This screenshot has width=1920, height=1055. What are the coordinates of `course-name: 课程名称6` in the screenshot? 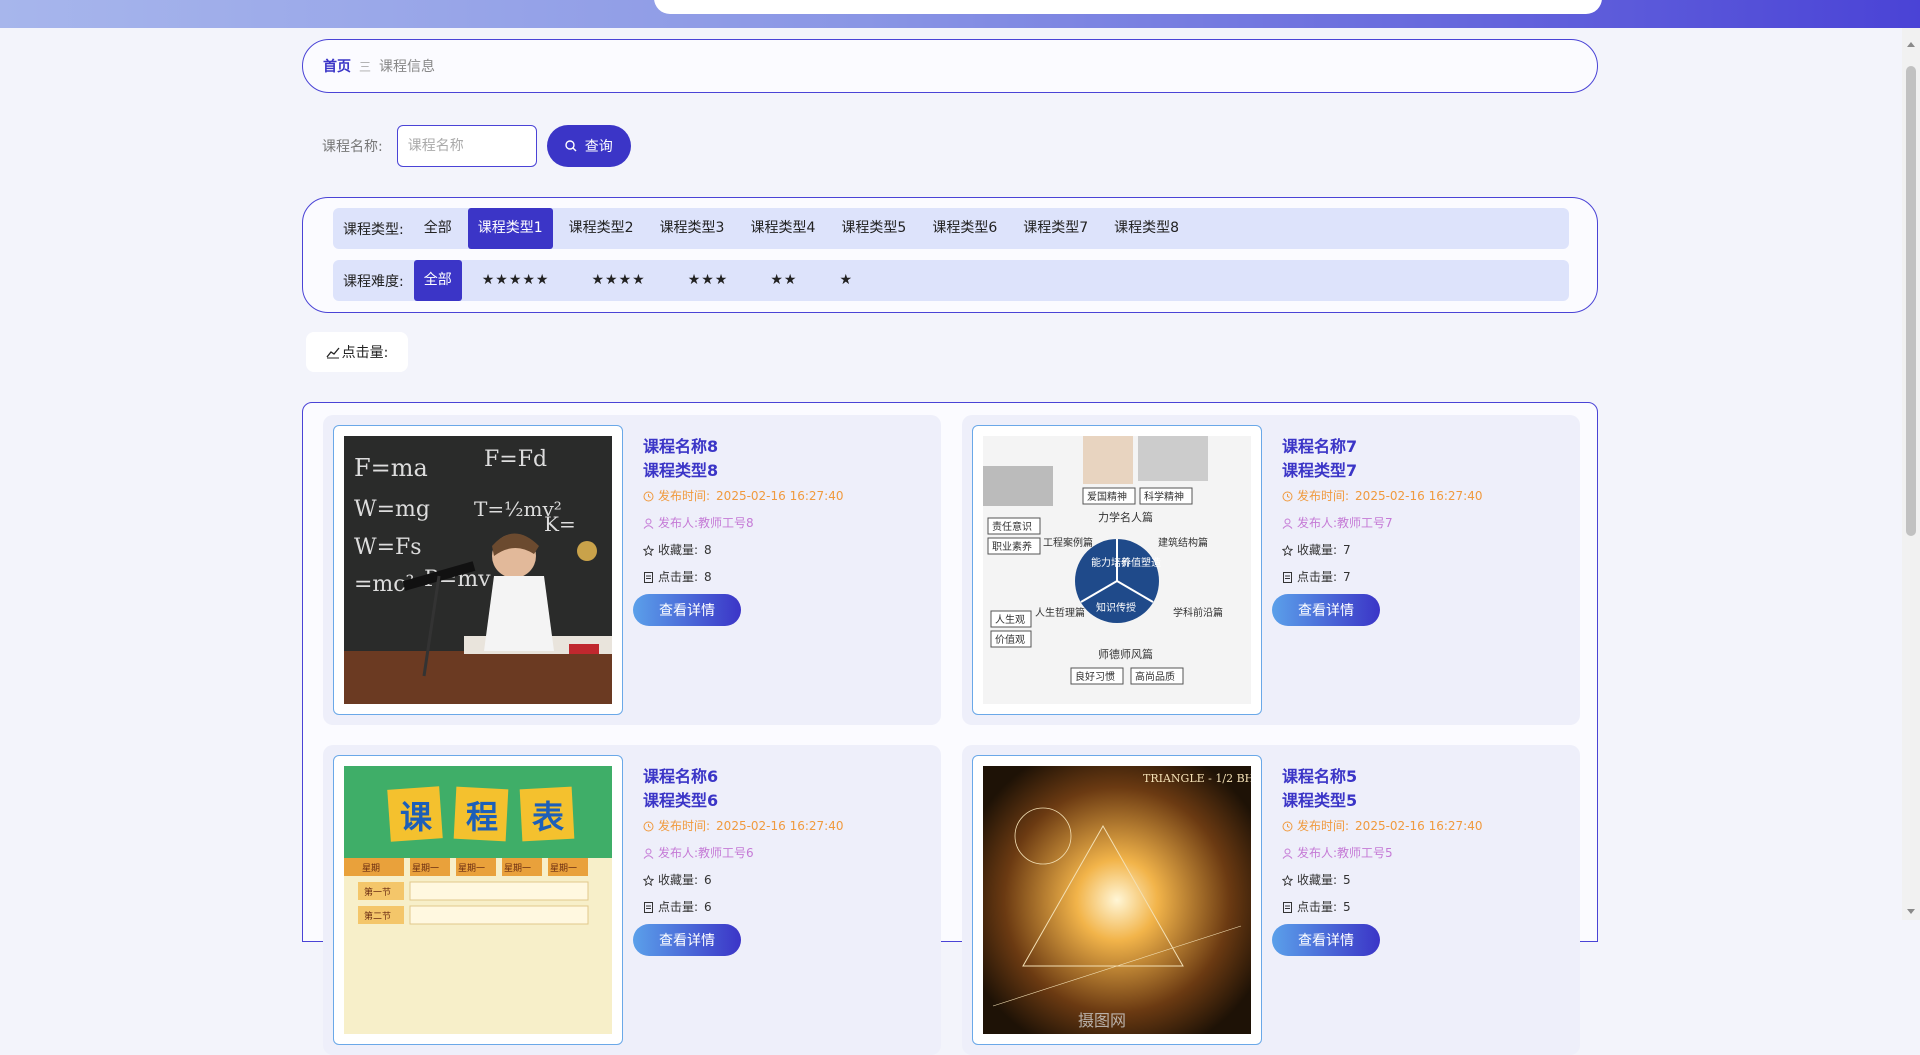 It's located at (743, 777).